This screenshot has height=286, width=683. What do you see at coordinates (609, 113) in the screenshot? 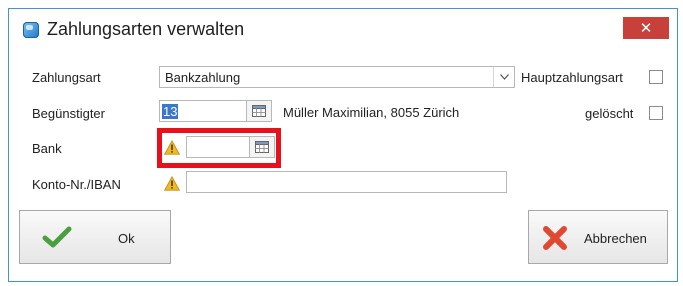
I see `geloescht-label: gelöscht` at bounding box center [609, 113].